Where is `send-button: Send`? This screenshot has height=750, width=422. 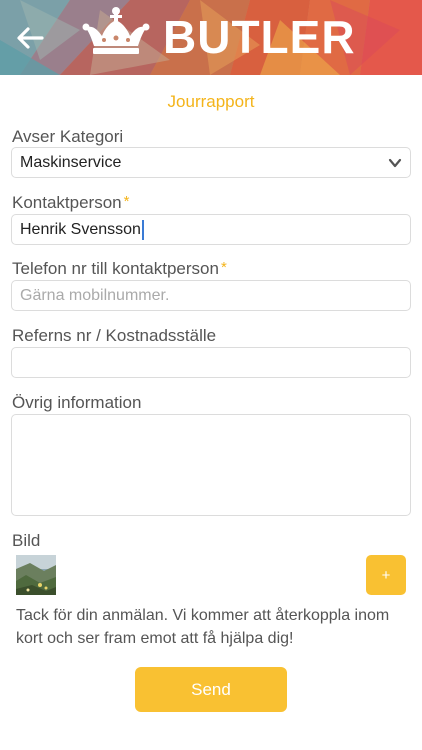 send-button: Send is located at coordinates (211, 689).